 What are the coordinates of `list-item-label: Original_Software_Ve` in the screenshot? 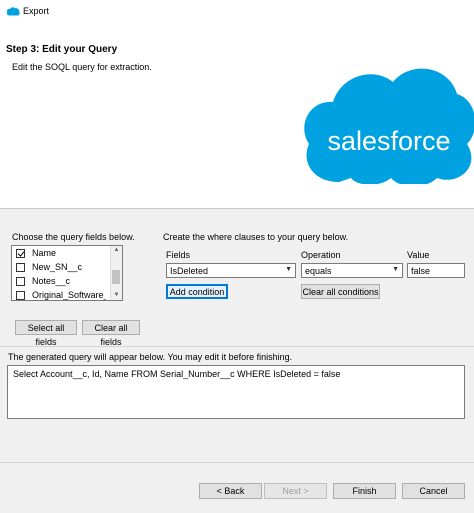 It's located at (69, 295).